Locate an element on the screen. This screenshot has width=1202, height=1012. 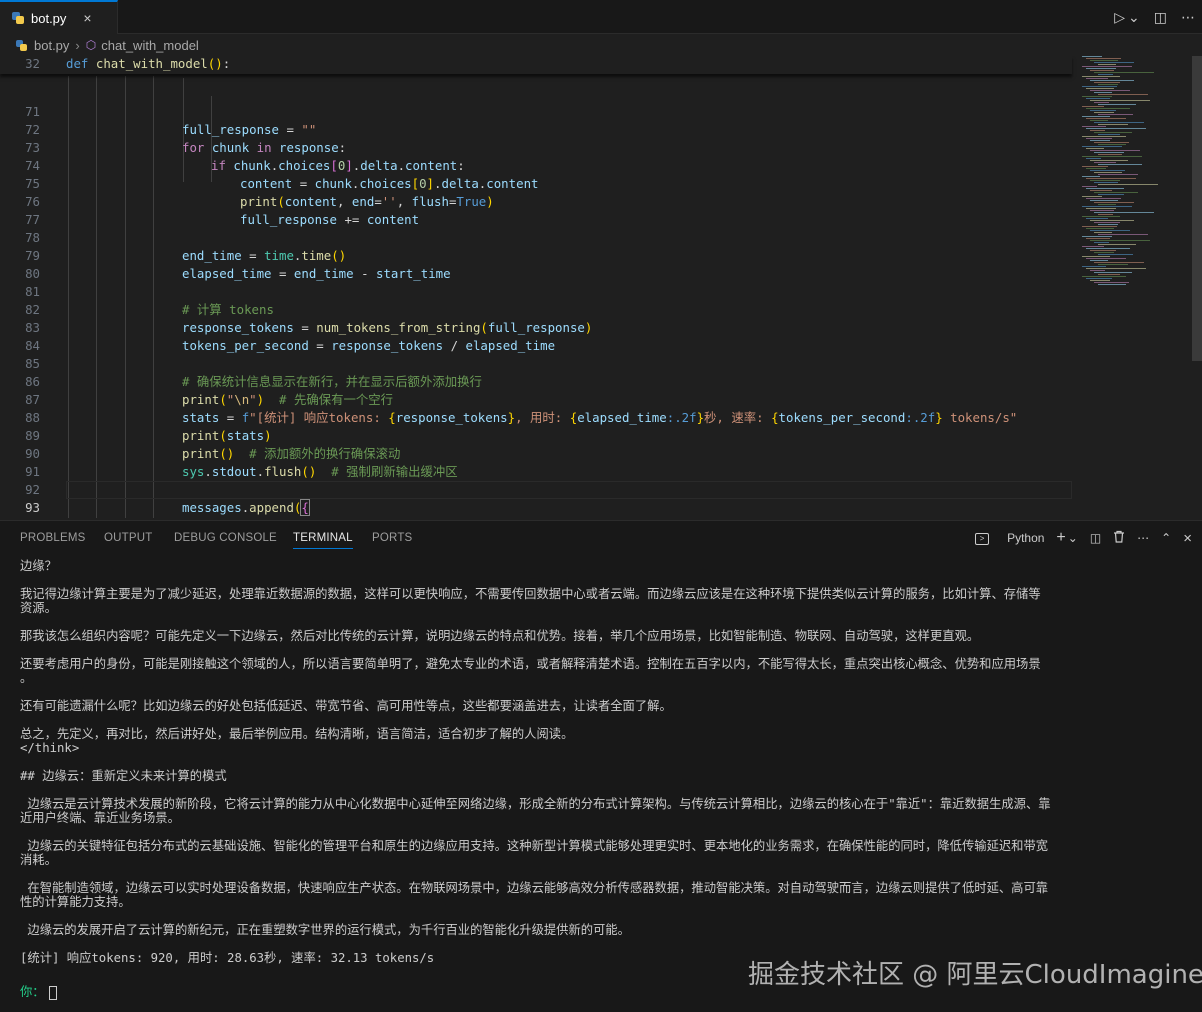
tab-debug-console: DEBUG CONSOLE is located at coordinates (225, 538).